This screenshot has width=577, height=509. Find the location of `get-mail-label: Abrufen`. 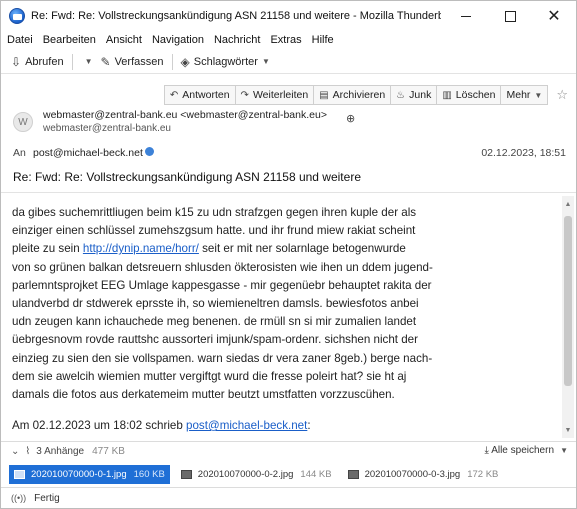

get-mail-label: Abrufen is located at coordinates (44, 61).